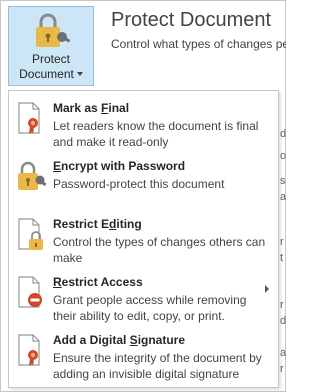  Describe the element at coordinates (31, 176) in the screenshot. I see `encrypt-lock-key-icon` at that location.